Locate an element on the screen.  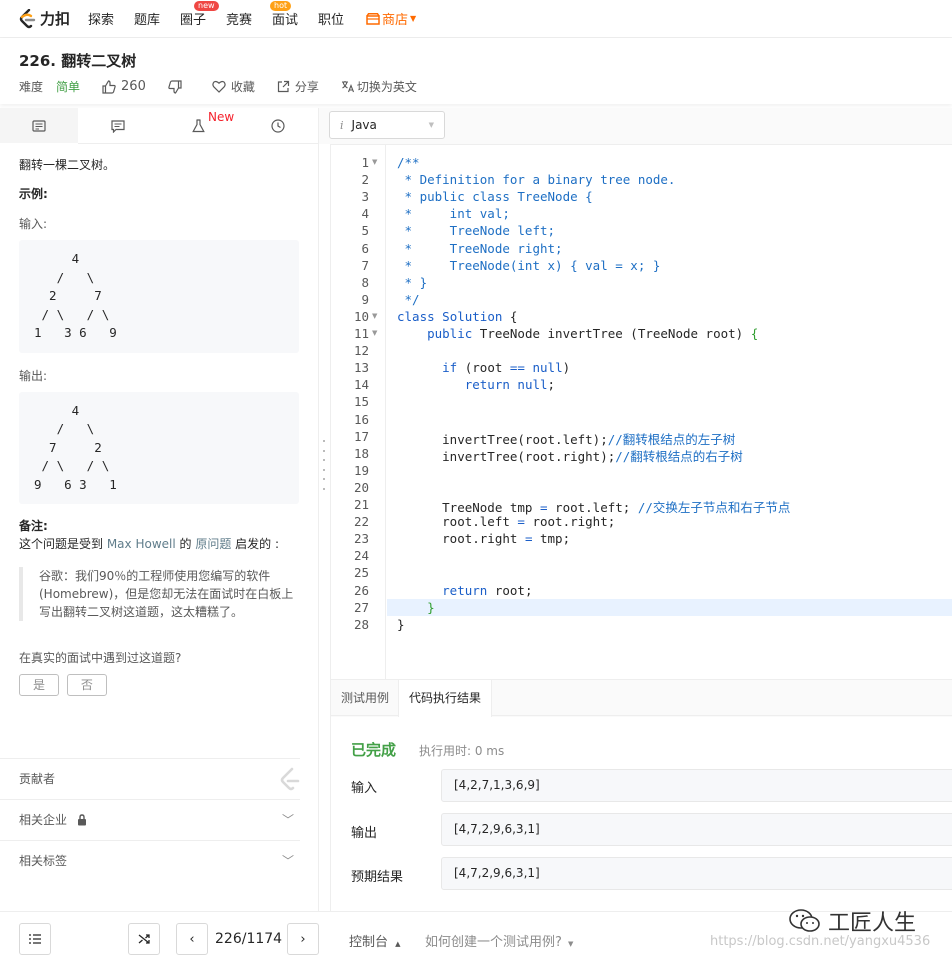
line-number: 11 is located at coordinates (361, 333).